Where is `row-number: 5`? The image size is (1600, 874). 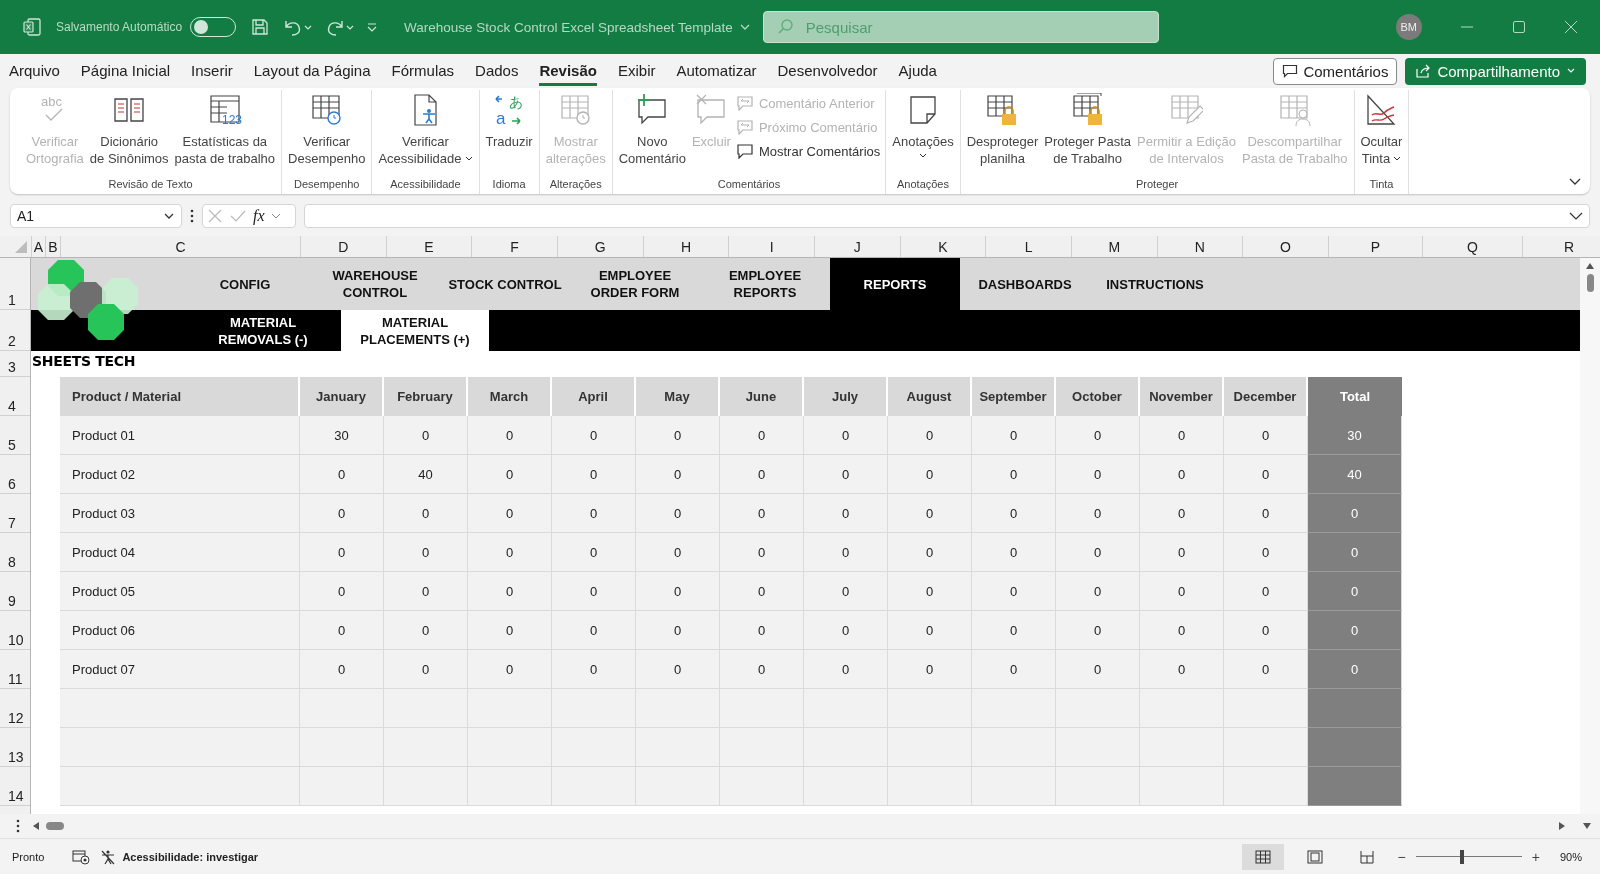
row-number: 5 is located at coordinates (15, 435).